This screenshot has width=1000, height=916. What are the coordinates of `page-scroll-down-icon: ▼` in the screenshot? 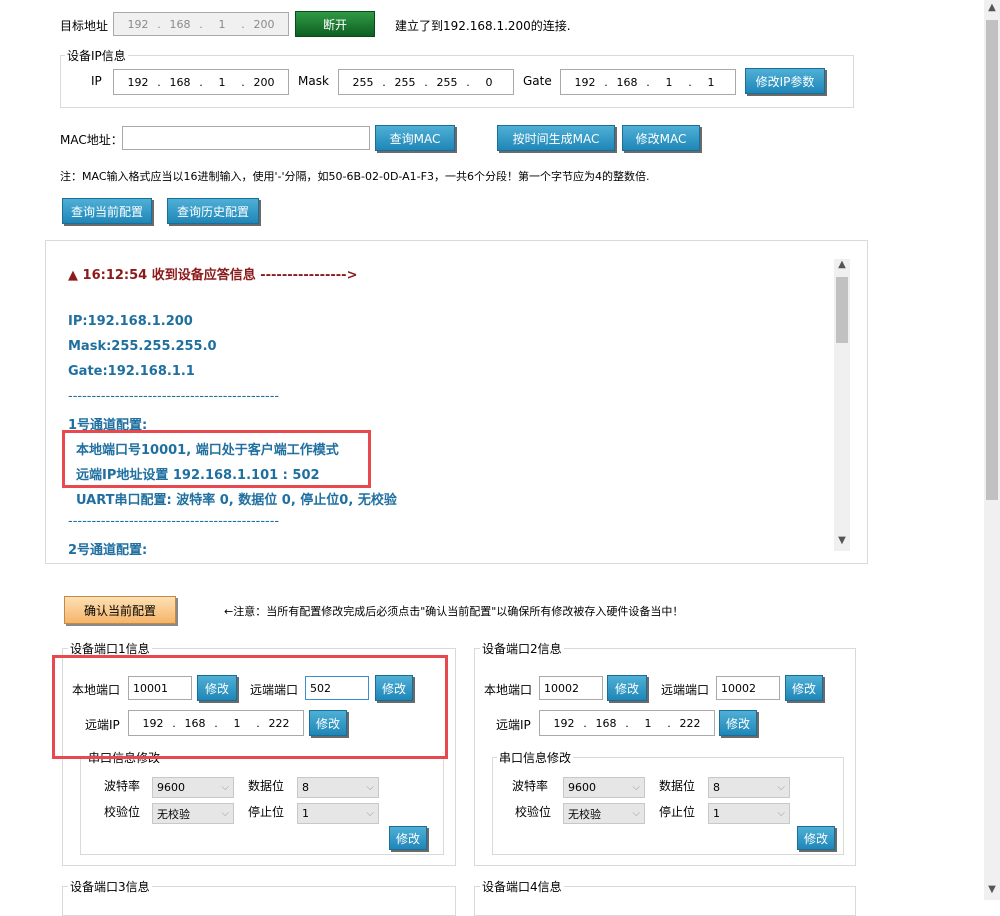 It's located at (992, 891).